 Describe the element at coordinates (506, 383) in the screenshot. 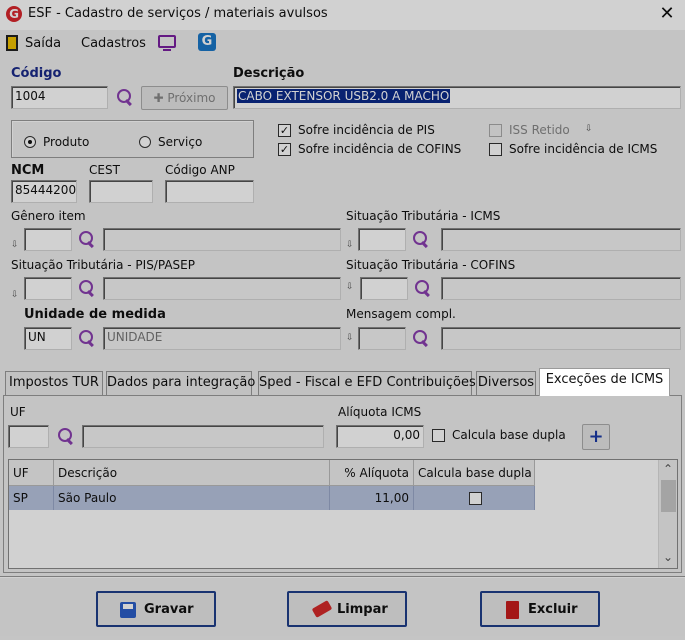

I see `tab-diversos: Diversos` at that location.